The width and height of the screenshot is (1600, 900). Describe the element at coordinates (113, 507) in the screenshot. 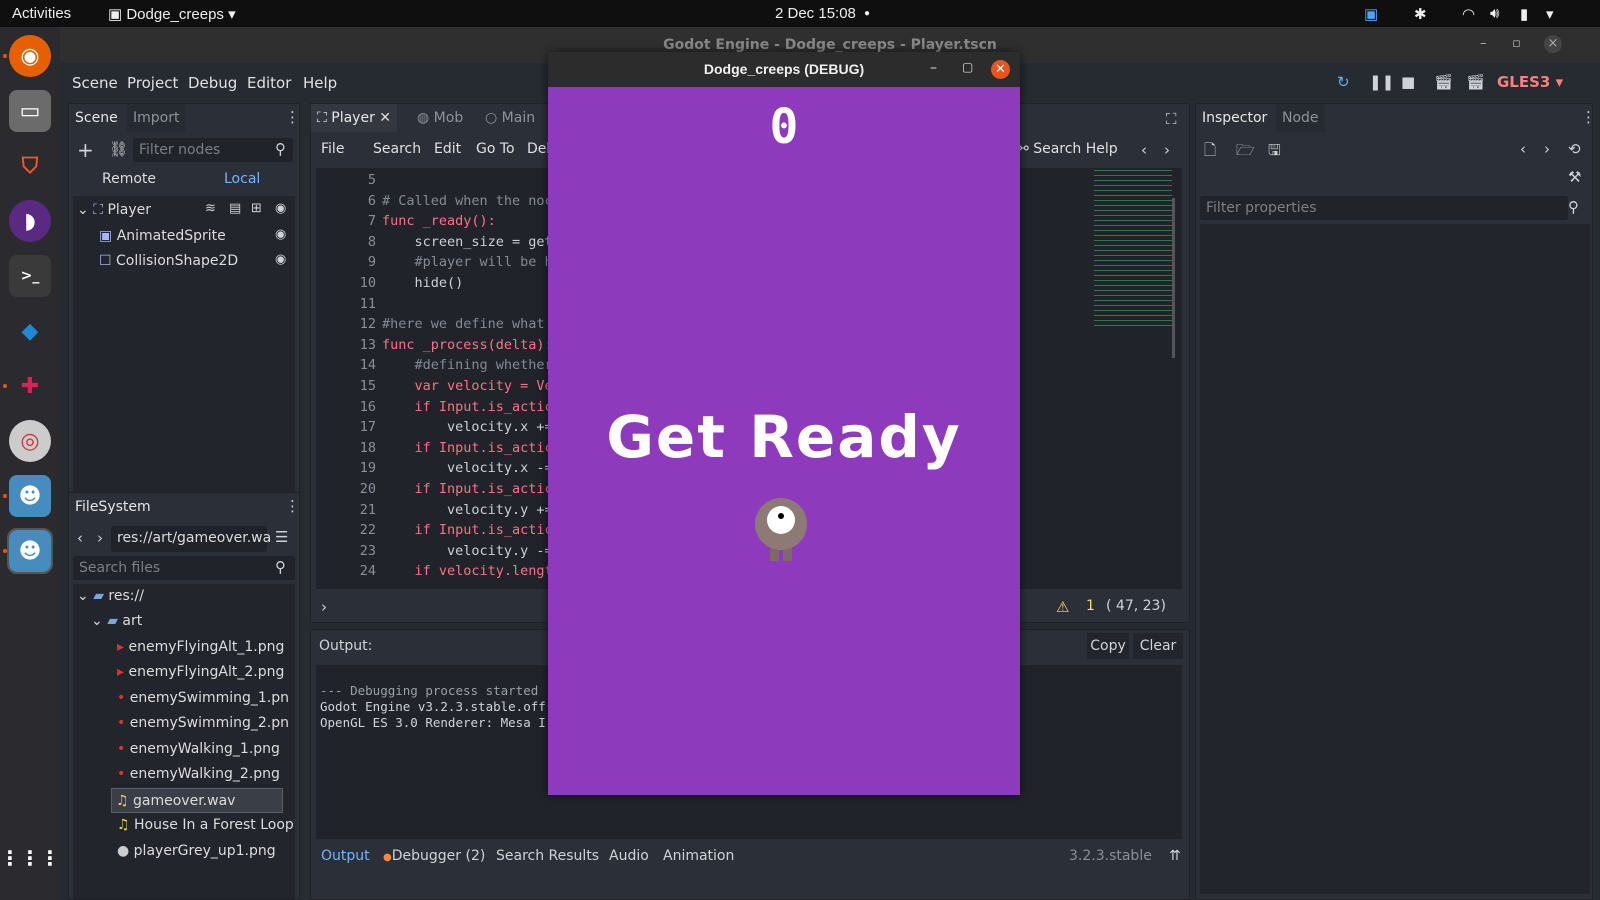

I see `tab-filesystem: FileSystem` at that location.